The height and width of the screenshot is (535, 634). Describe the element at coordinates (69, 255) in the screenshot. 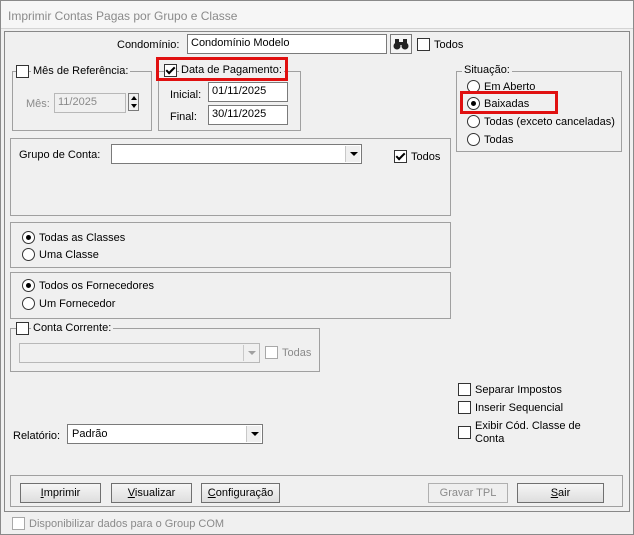

I see `classes-option-uma: Uma Classe` at that location.